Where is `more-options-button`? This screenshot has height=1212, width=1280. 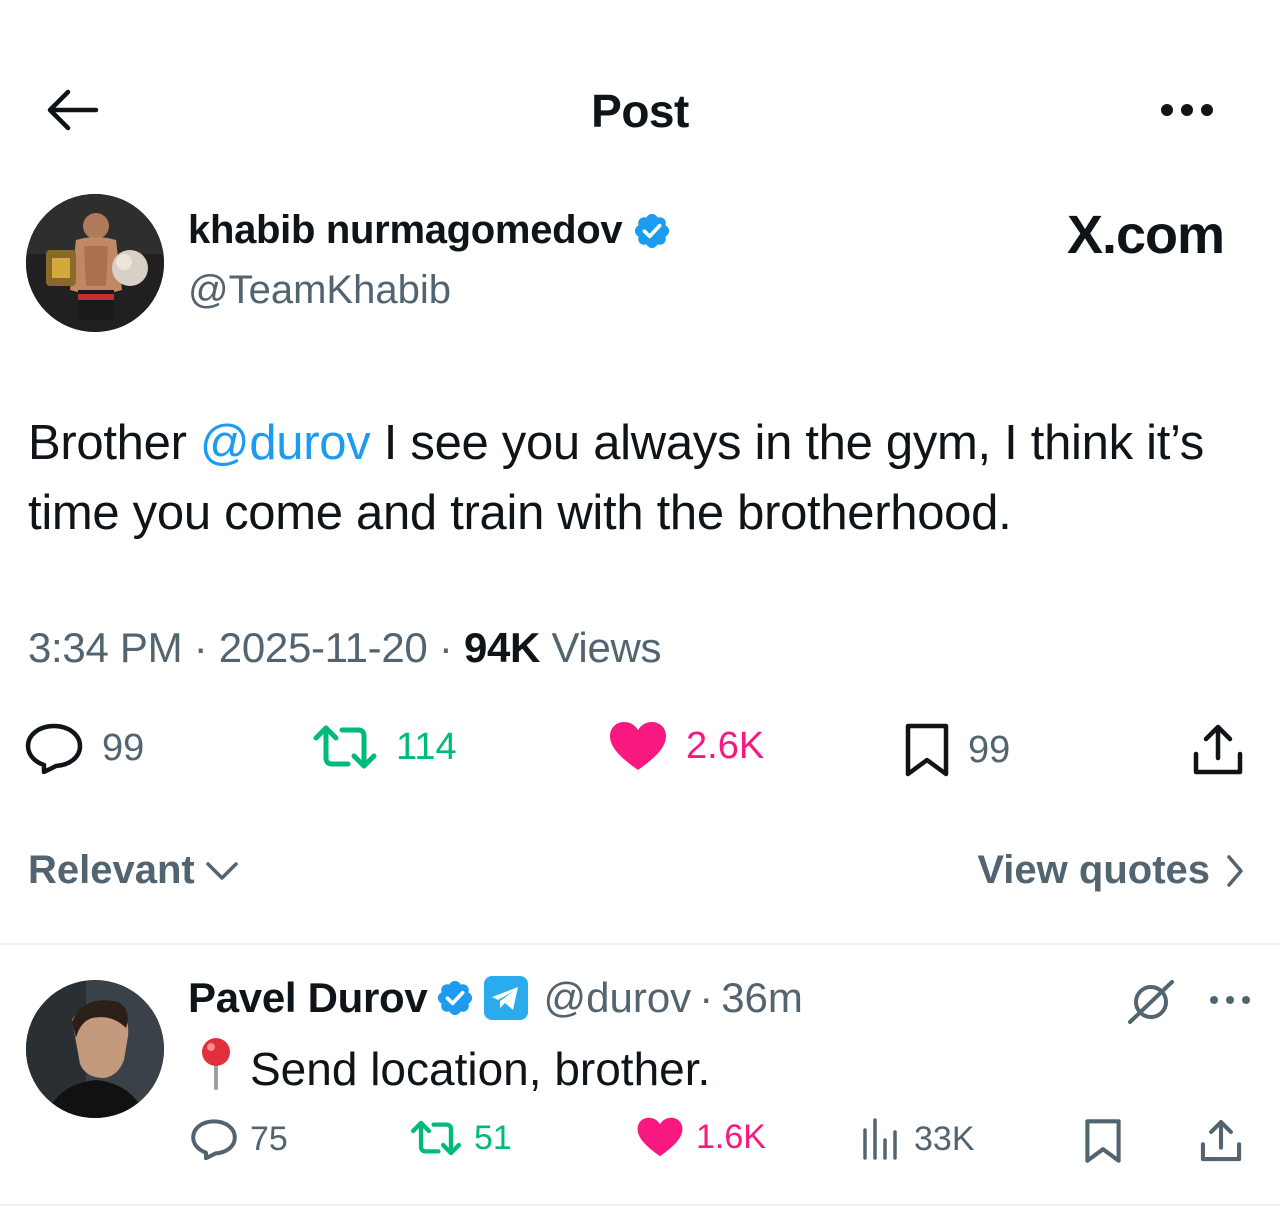 more-options-button is located at coordinates (1187, 110).